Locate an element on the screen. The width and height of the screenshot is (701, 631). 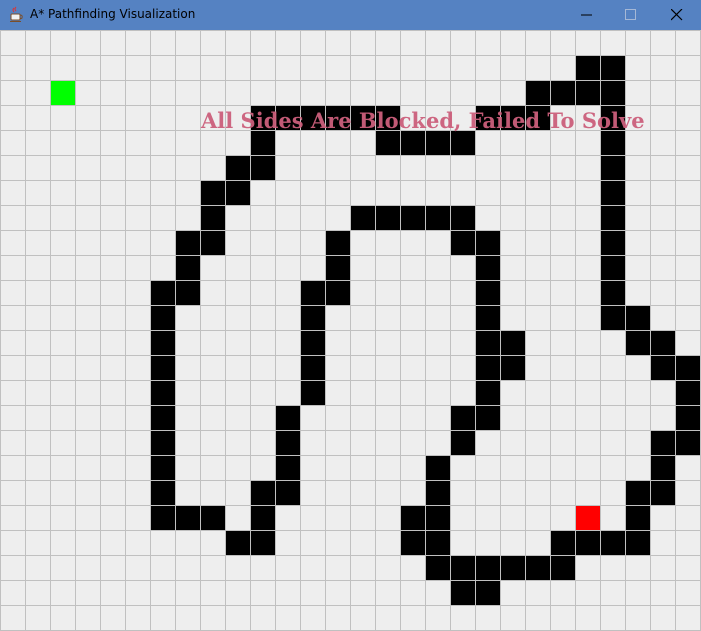
close-button is located at coordinates (677, 15).